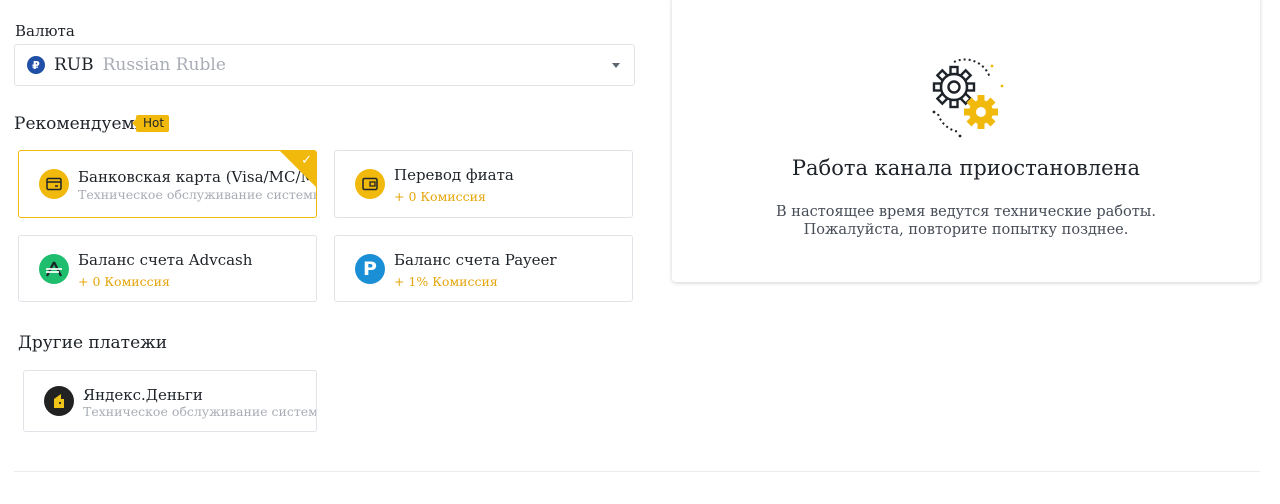  Describe the element at coordinates (45, 31) in the screenshot. I see `currency-label: Валюта` at that location.